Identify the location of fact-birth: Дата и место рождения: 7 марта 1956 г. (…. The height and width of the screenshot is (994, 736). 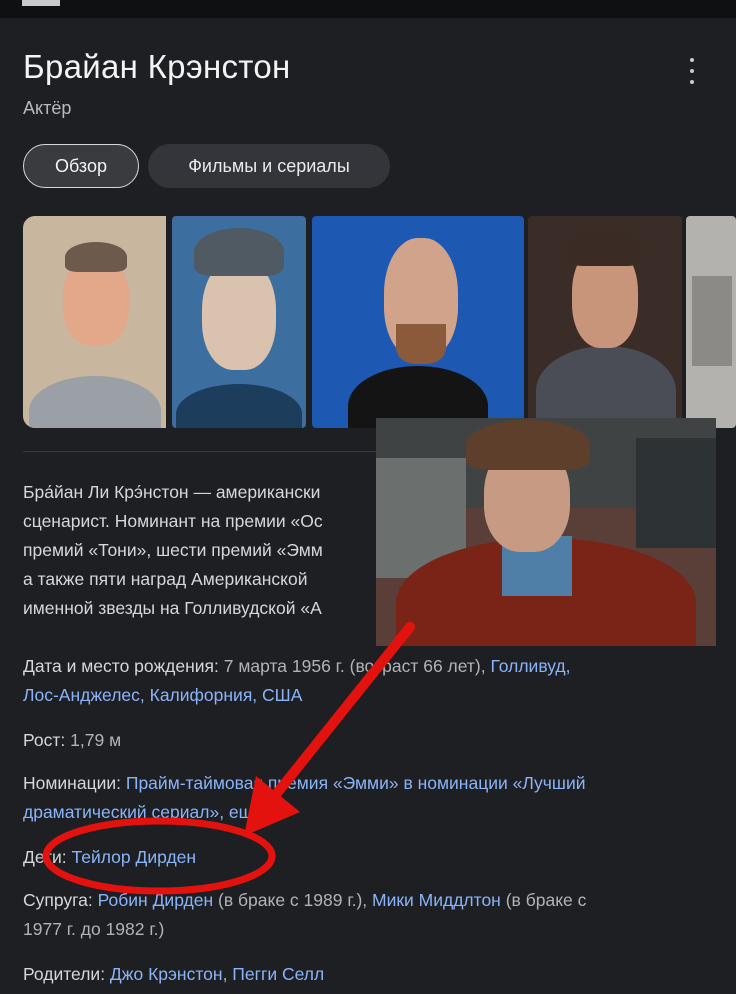
(368, 681).